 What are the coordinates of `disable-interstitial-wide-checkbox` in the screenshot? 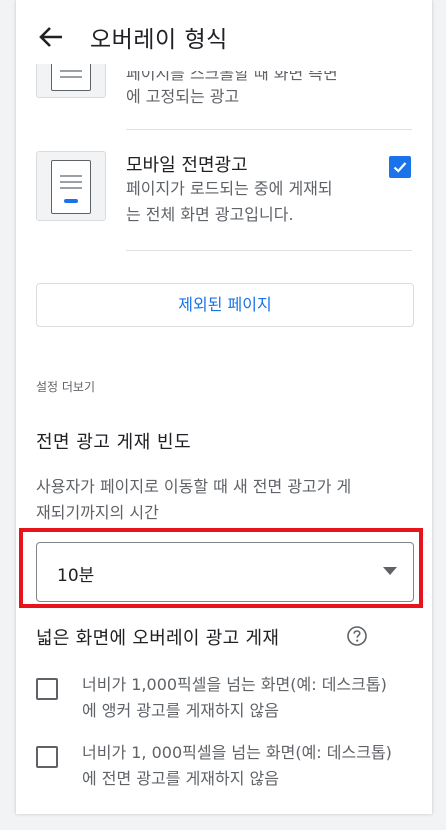 It's located at (47, 757).